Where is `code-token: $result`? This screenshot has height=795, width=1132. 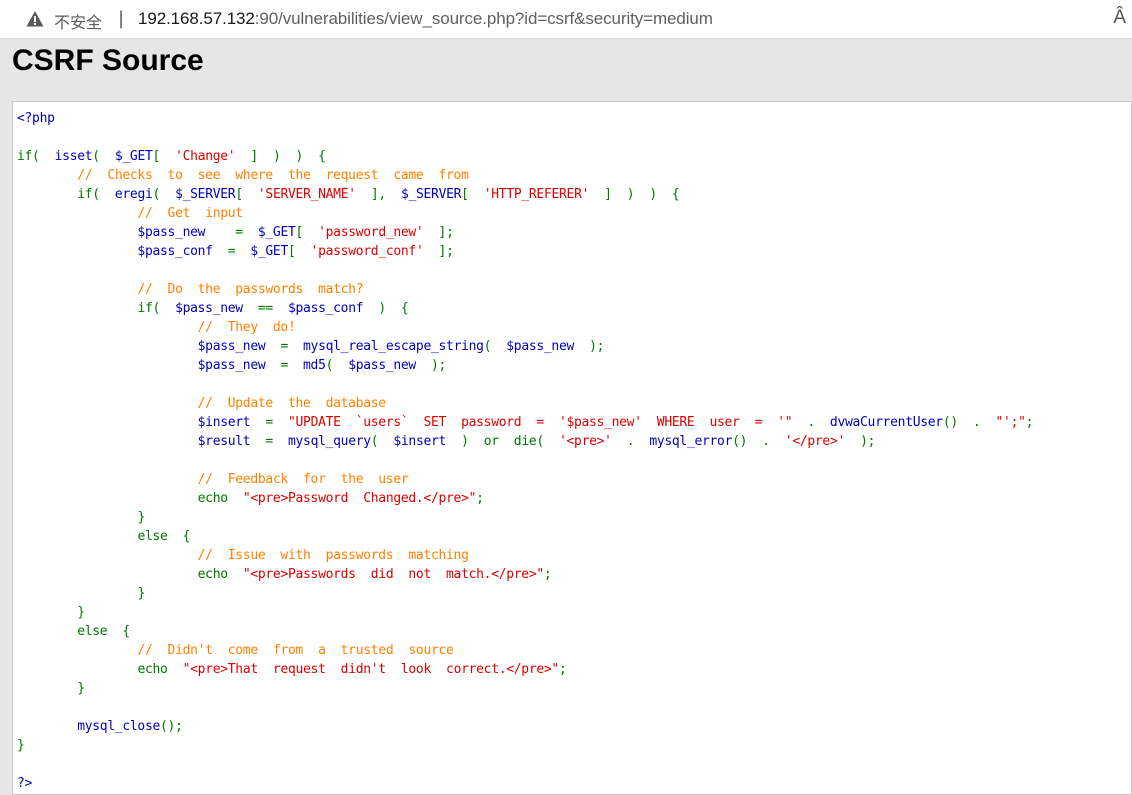 code-token: $result is located at coordinates (141, 441).